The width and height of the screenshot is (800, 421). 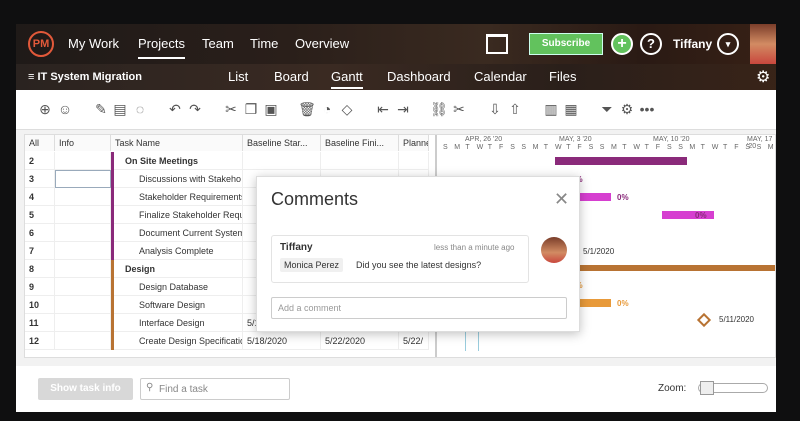 I want to click on task-name-cell: Analysis Complete, so click(x=177, y=251).